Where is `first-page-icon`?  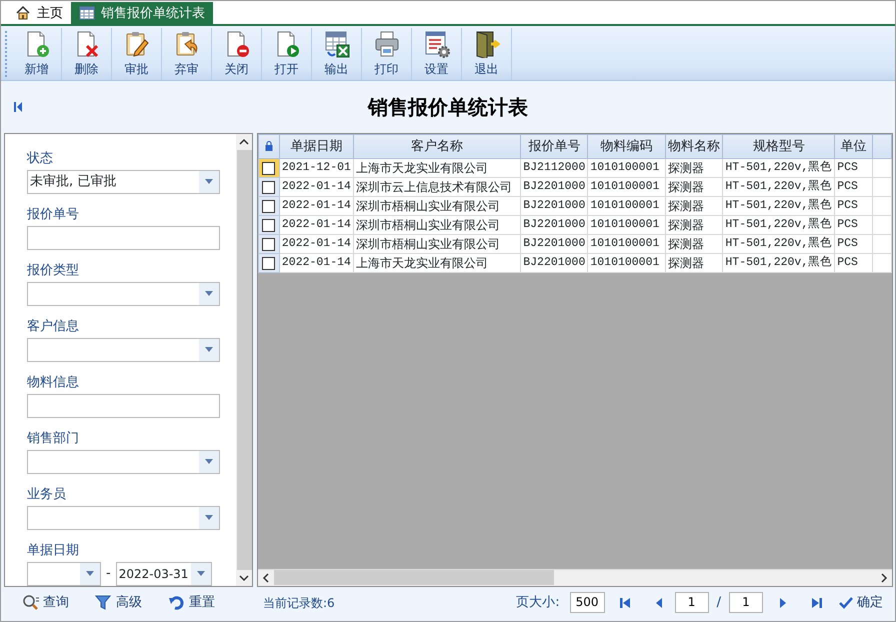
first-page-icon is located at coordinates (624, 602).